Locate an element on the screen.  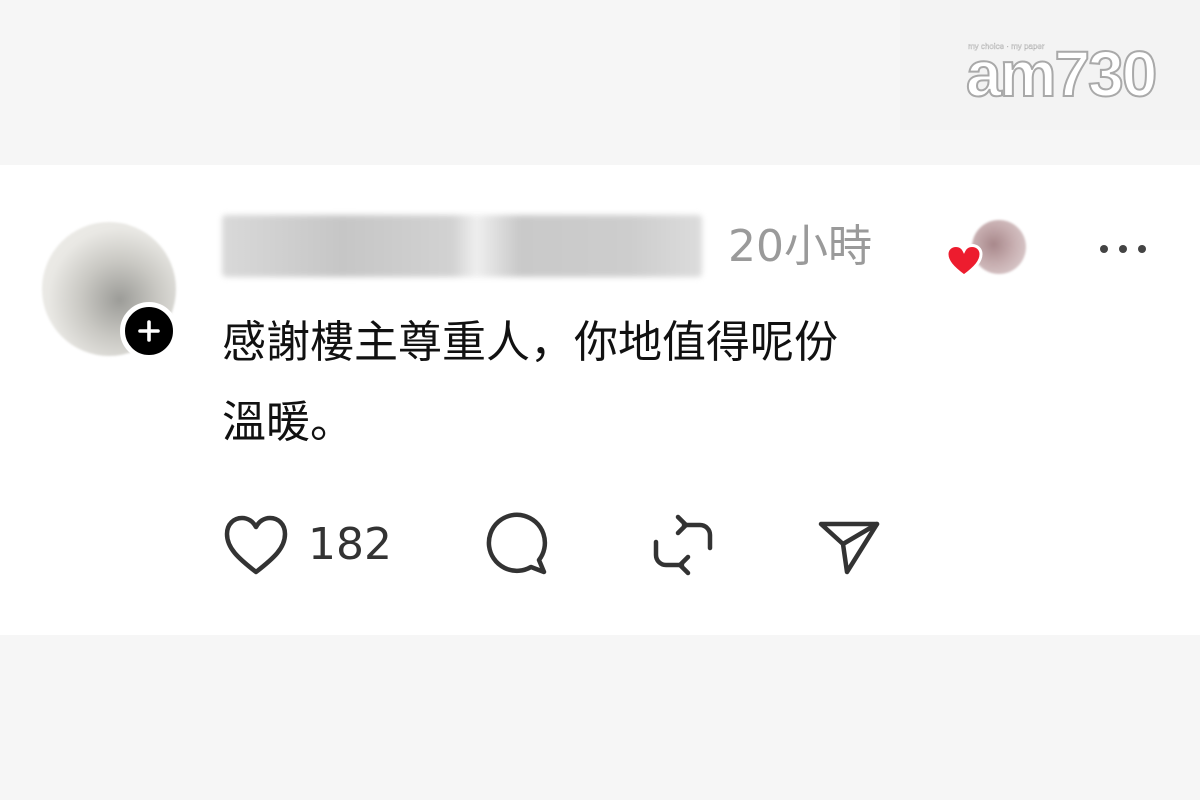
comment-icon is located at coordinates (519, 545).